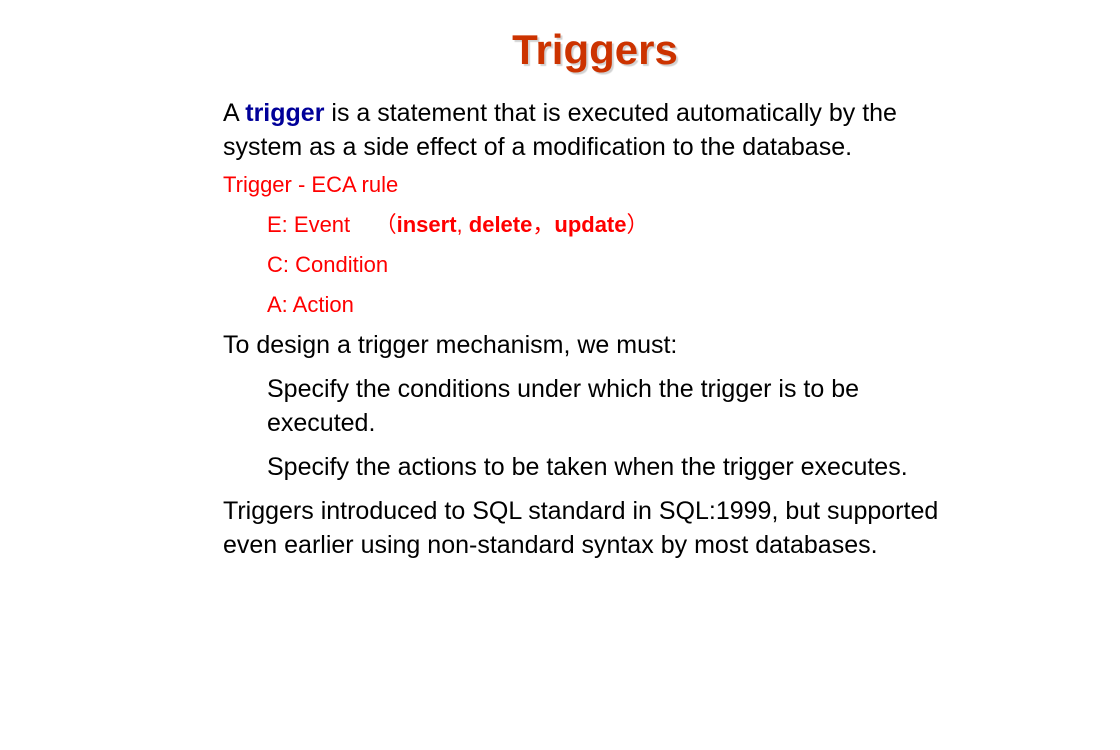 This screenshot has width=1120, height=750. I want to click on eca-event-label: E: Event （, so click(332, 224).